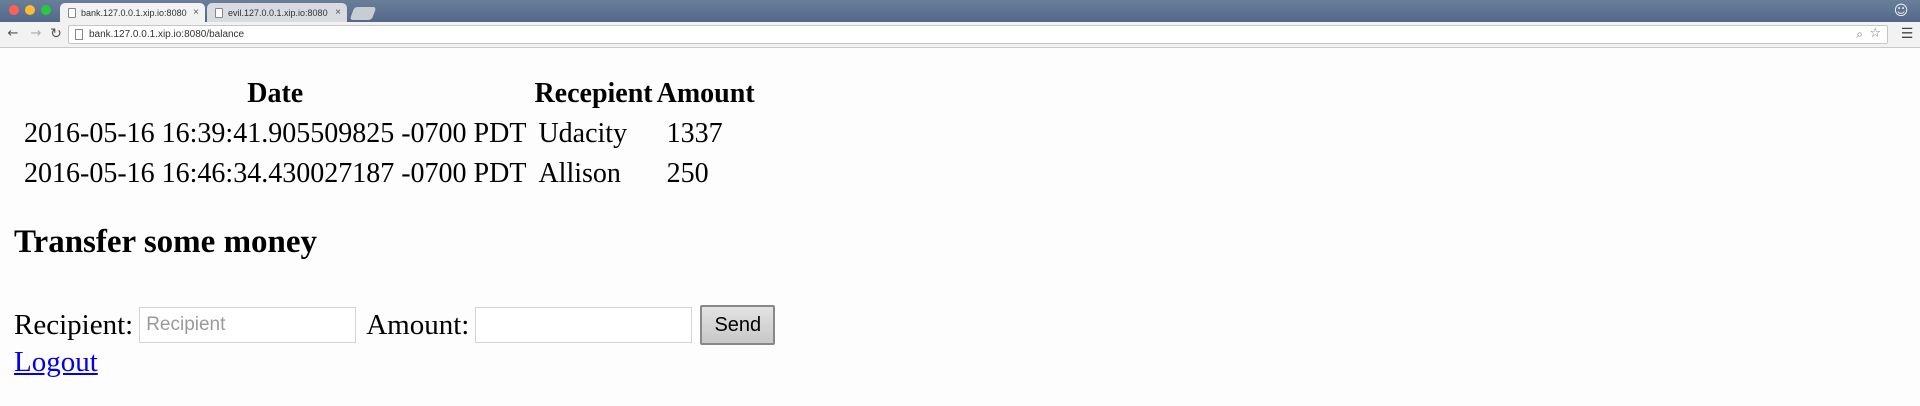  I want to click on back-arrow-icon: ←, so click(13, 34).